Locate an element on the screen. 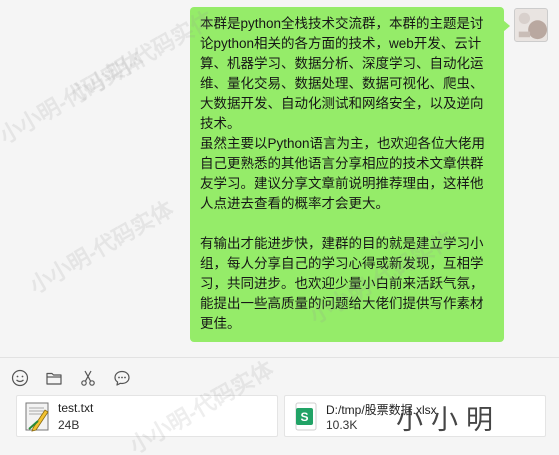 The height and width of the screenshot is (455, 559). avatar is located at coordinates (531, 25).